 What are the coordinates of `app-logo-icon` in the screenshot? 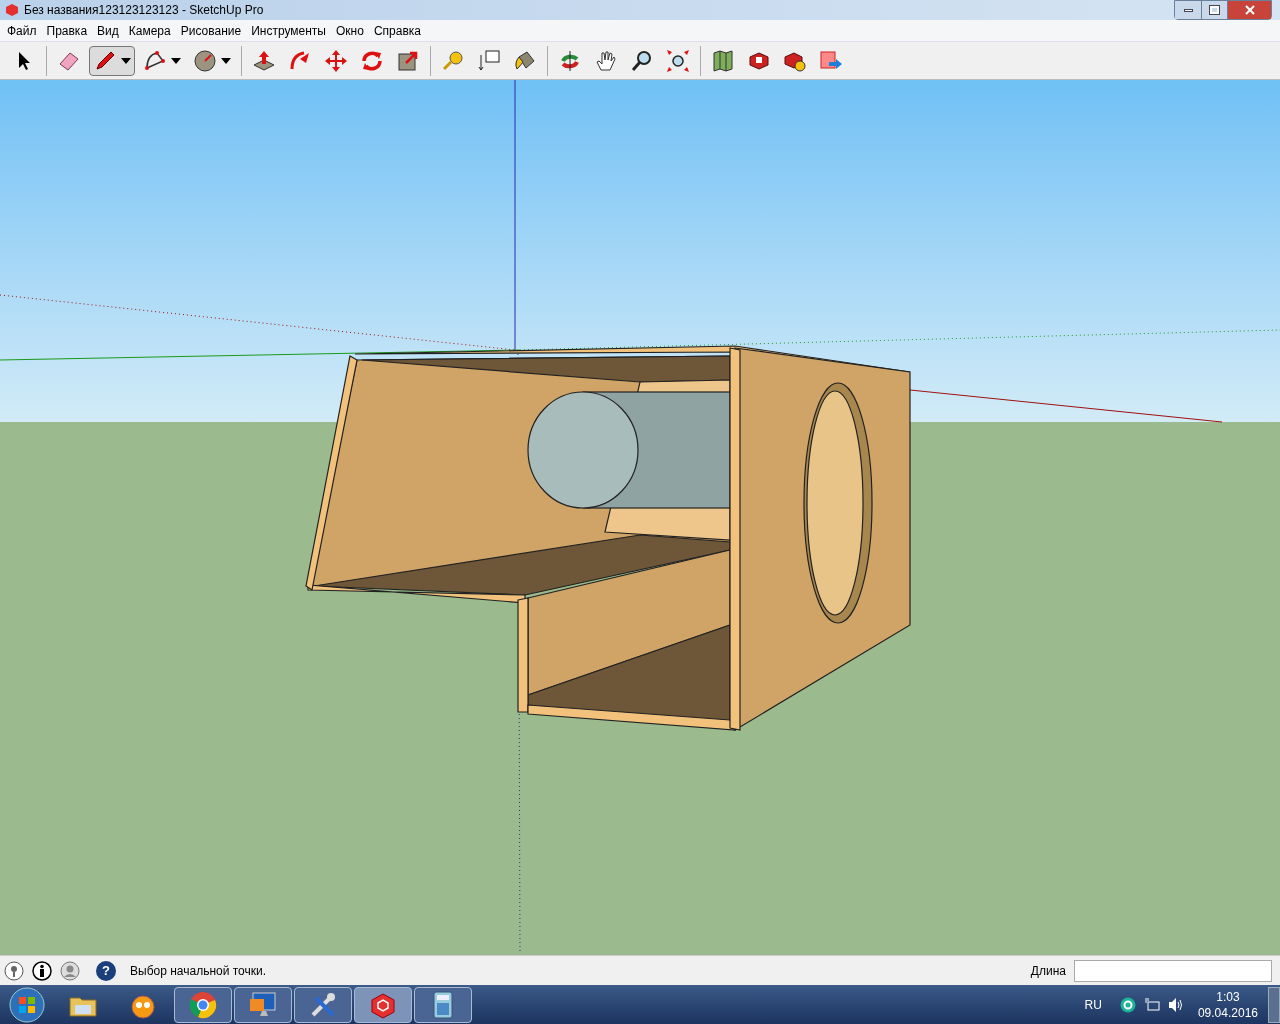 It's located at (12, 10).